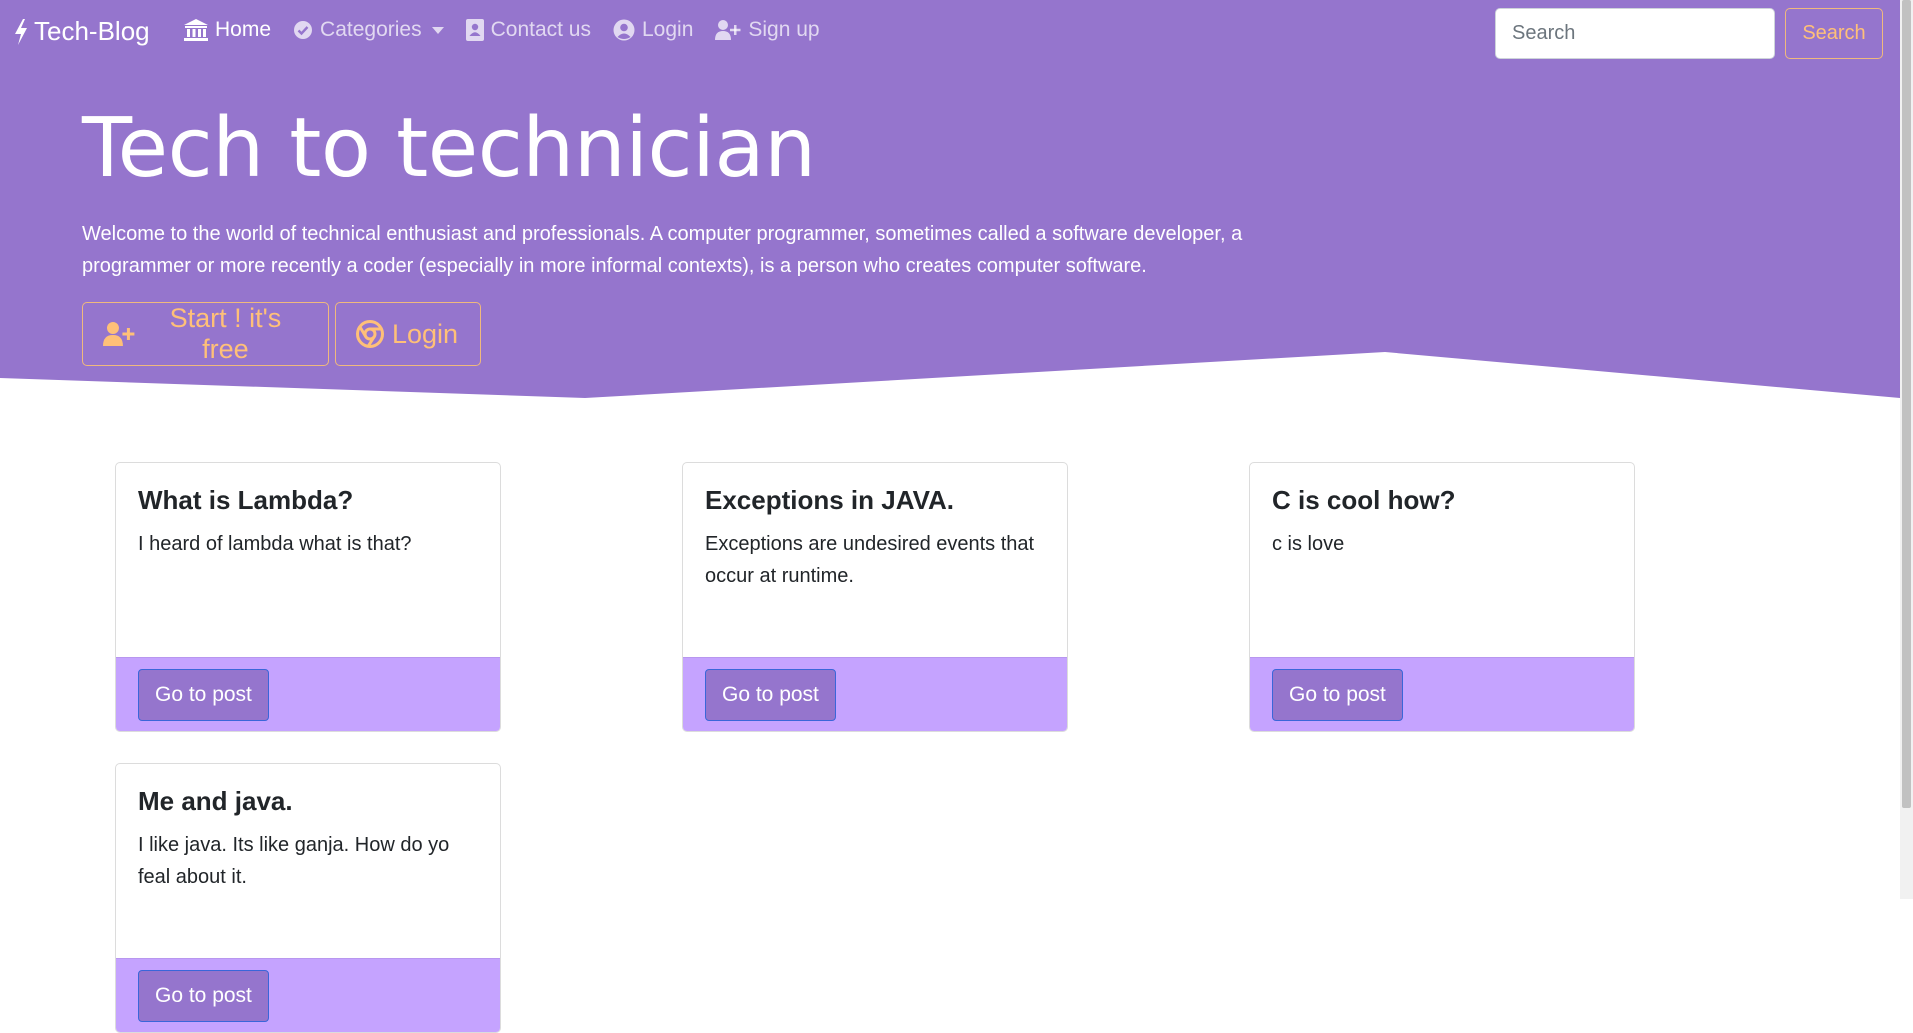  What do you see at coordinates (275, 544) in the screenshot?
I see `card-text: I heard of lambda what is that?` at bounding box center [275, 544].